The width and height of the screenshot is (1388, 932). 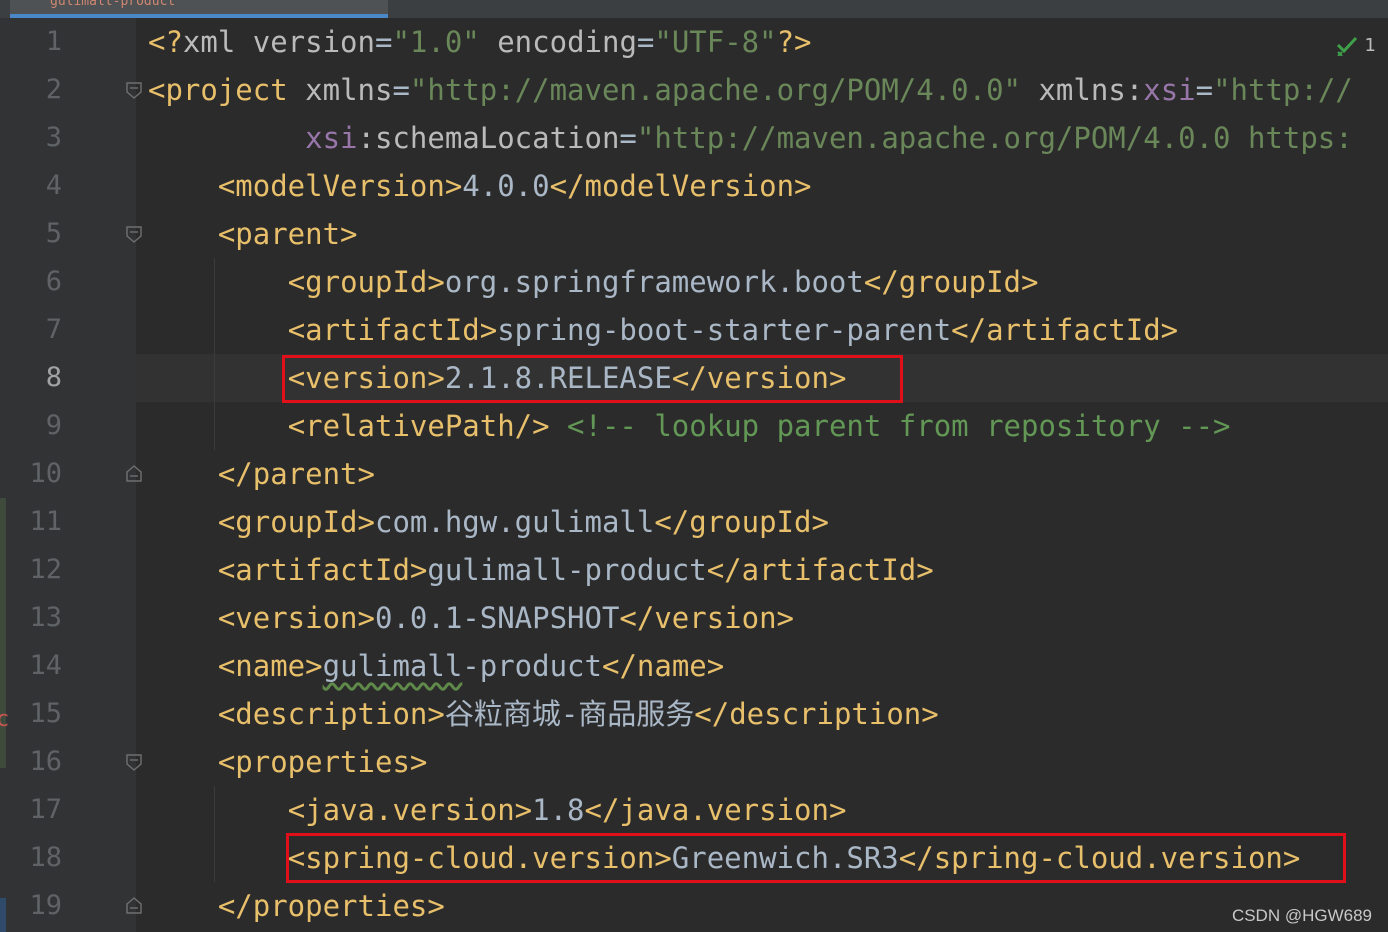 I want to click on code-token: ?>, so click(x=794, y=42).